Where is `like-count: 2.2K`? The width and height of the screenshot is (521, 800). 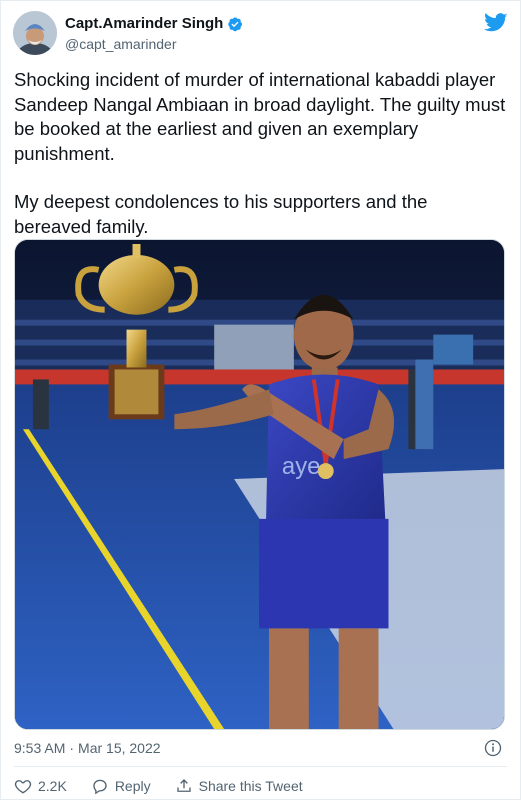
like-count: 2.2K is located at coordinates (52, 786).